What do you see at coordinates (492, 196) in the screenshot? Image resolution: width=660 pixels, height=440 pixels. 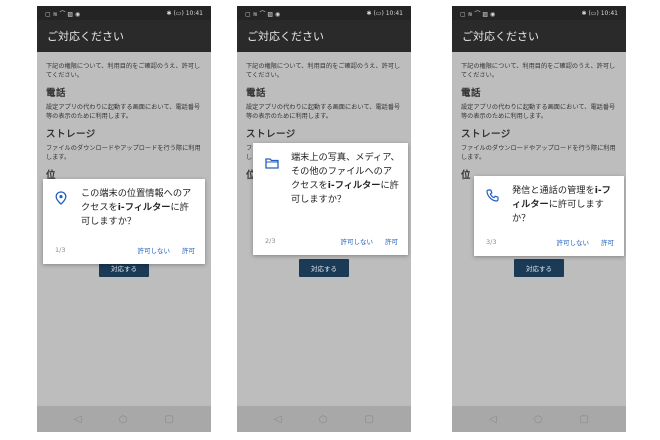 I see `phone-icon` at bounding box center [492, 196].